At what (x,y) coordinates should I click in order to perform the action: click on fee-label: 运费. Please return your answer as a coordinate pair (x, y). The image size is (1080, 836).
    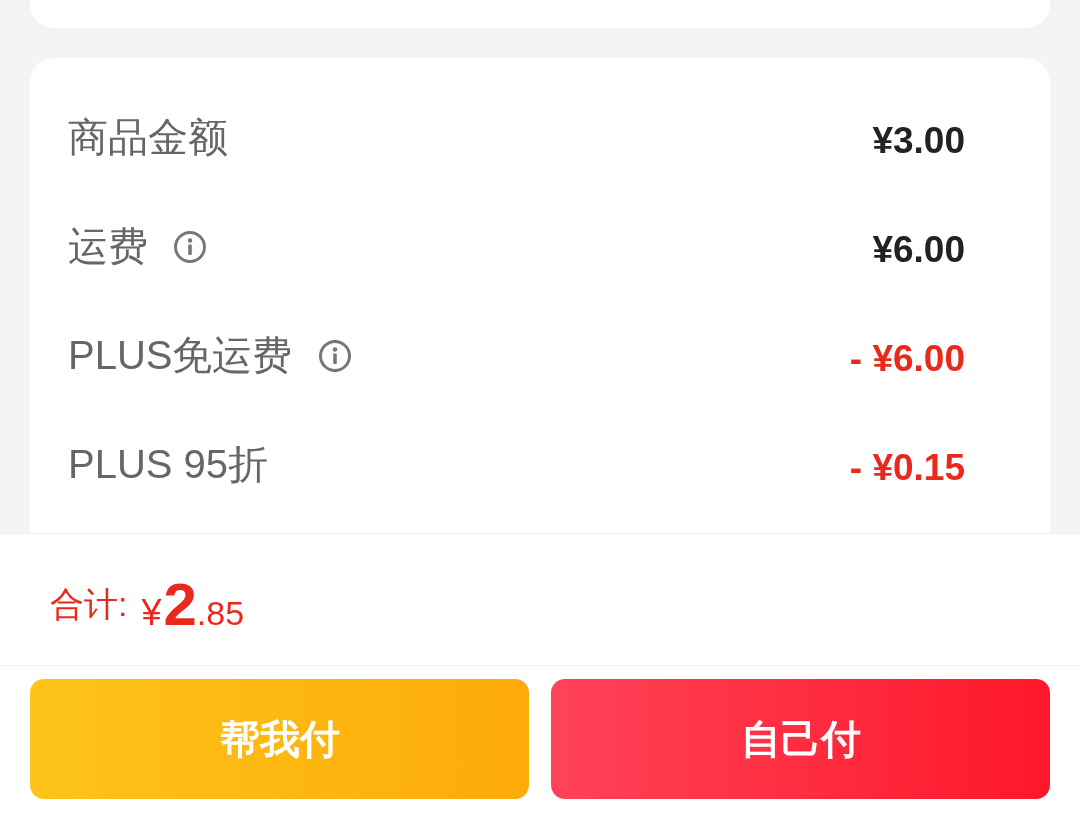
    Looking at the image, I should click on (108, 246).